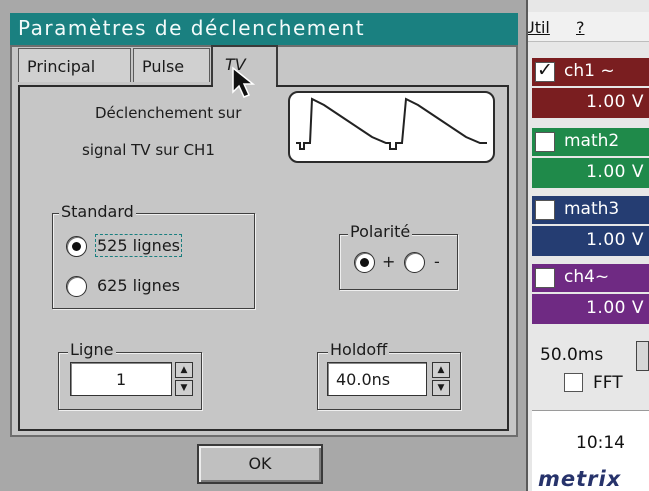 The width and height of the screenshot is (649, 491). Describe the element at coordinates (138, 245) in the screenshot. I see `radio-525-label: 525 lignes` at that location.